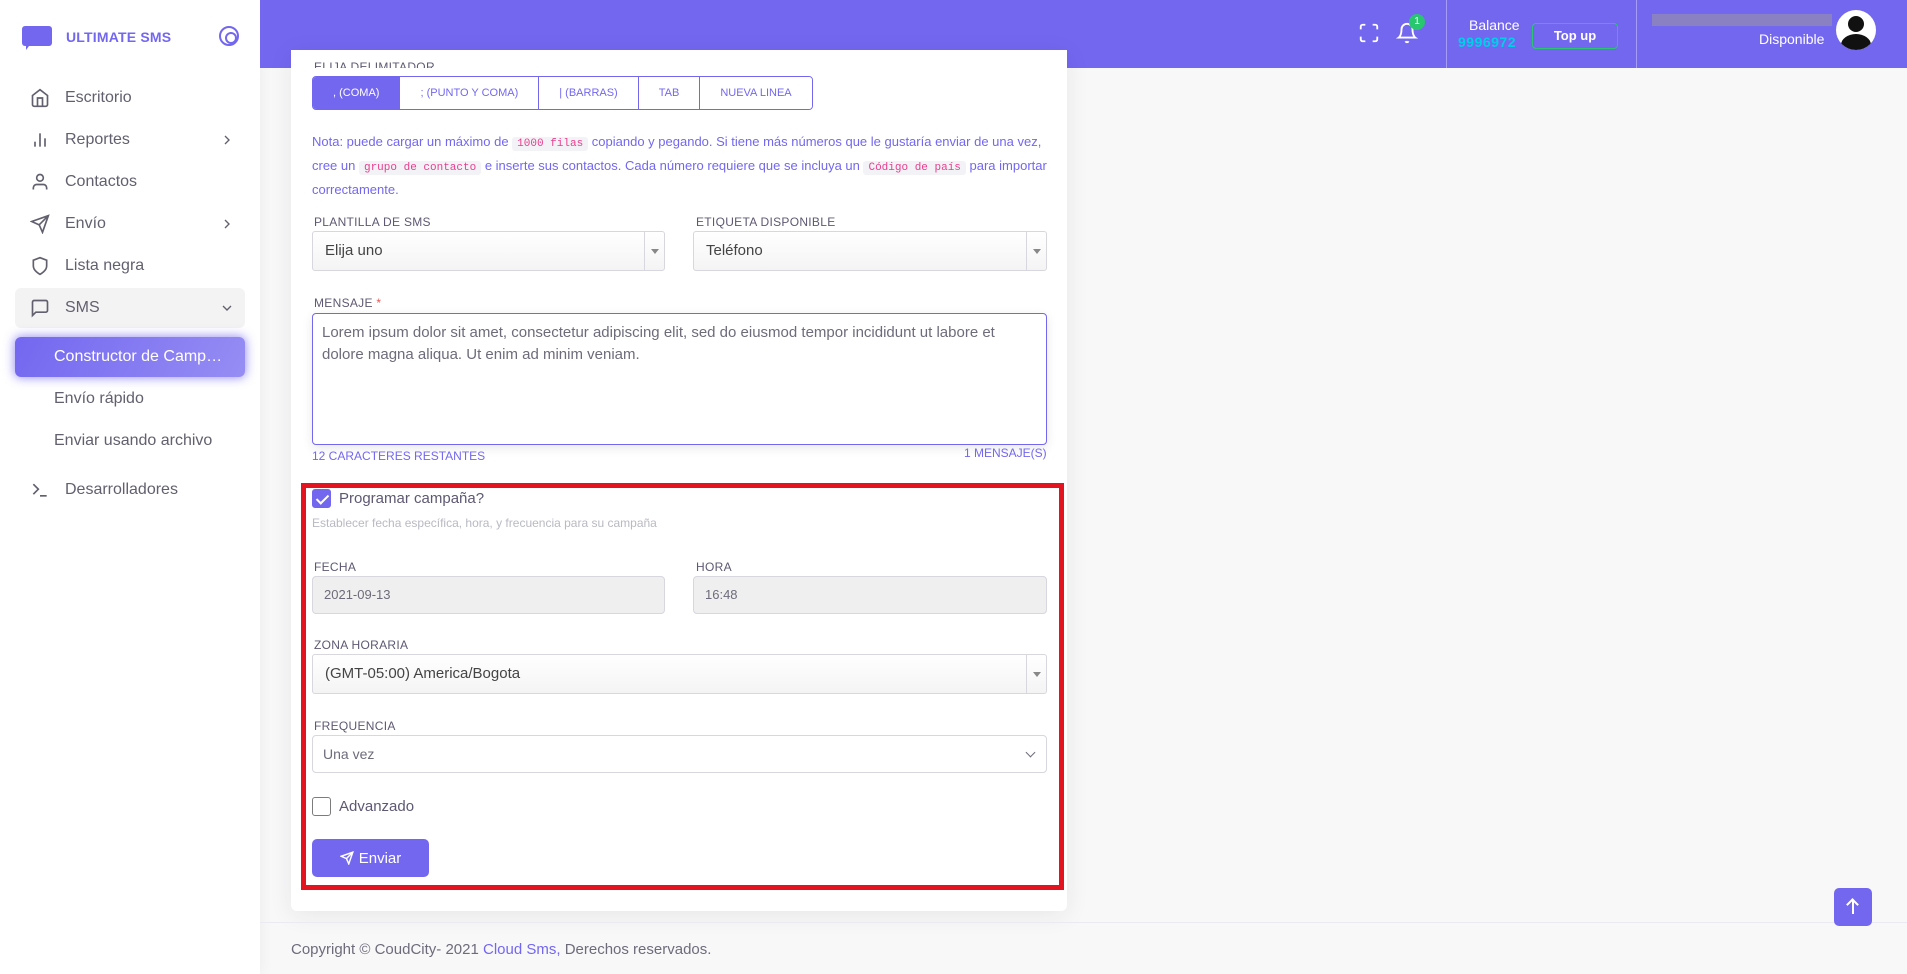 Image resolution: width=1907 pixels, height=974 pixels. What do you see at coordinates (399, 456) in the screenshot?
I see `chars-remaining: 12 CARACTERES RESTANTES` at bounding box center [399, 456].